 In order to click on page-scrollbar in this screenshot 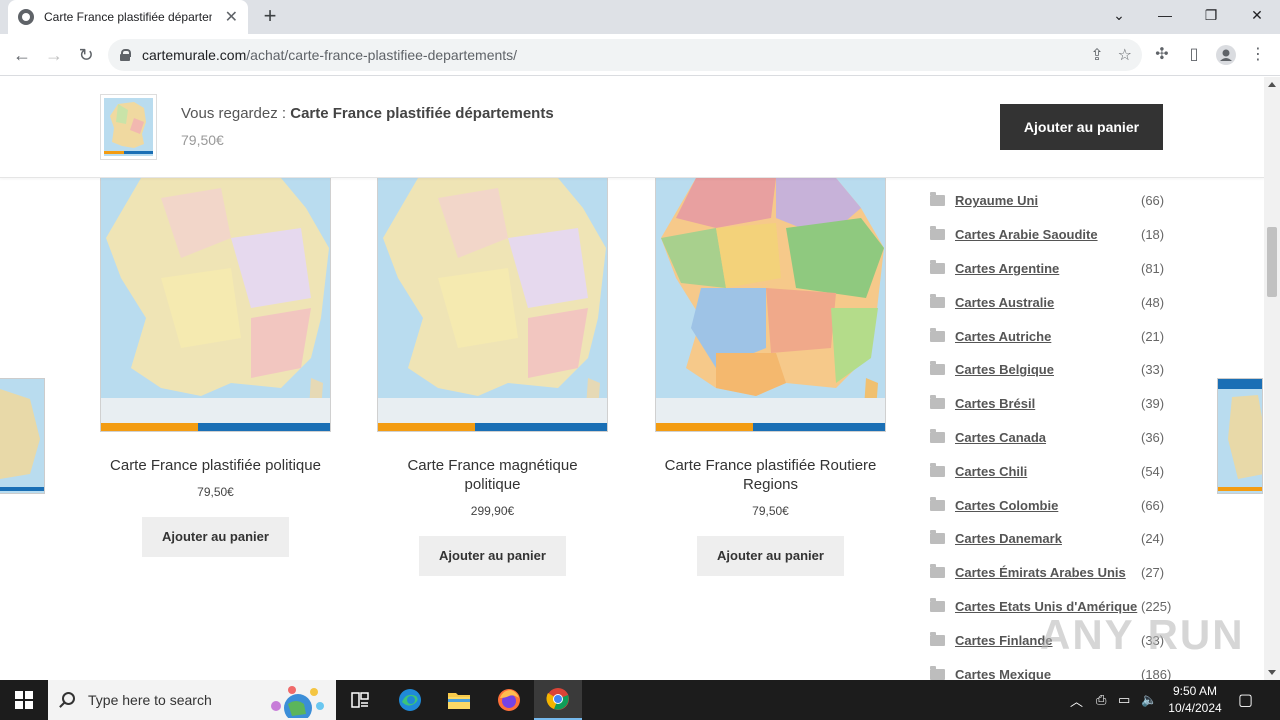, I will do `click(1272, 378)`.